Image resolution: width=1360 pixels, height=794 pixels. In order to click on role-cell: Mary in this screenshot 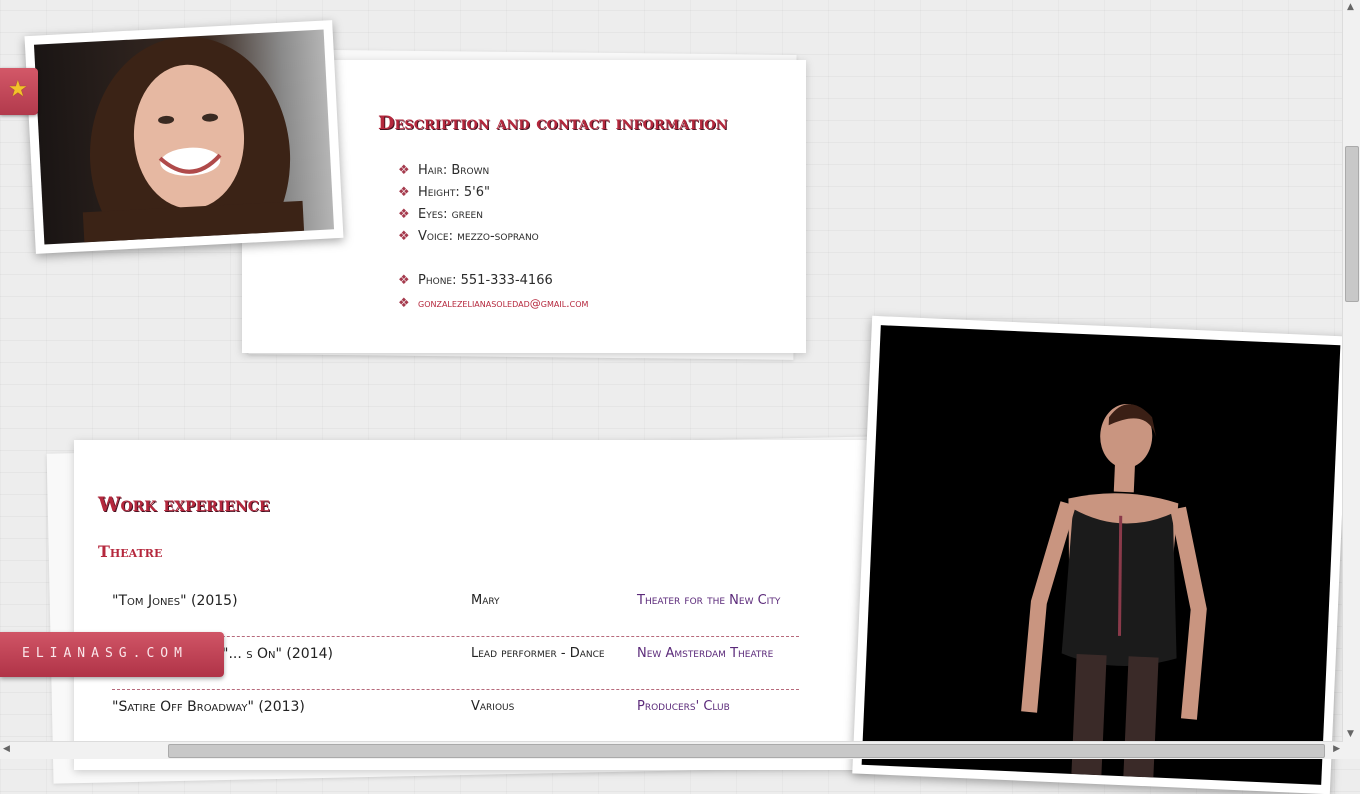, I will do `click(485, 600)`.